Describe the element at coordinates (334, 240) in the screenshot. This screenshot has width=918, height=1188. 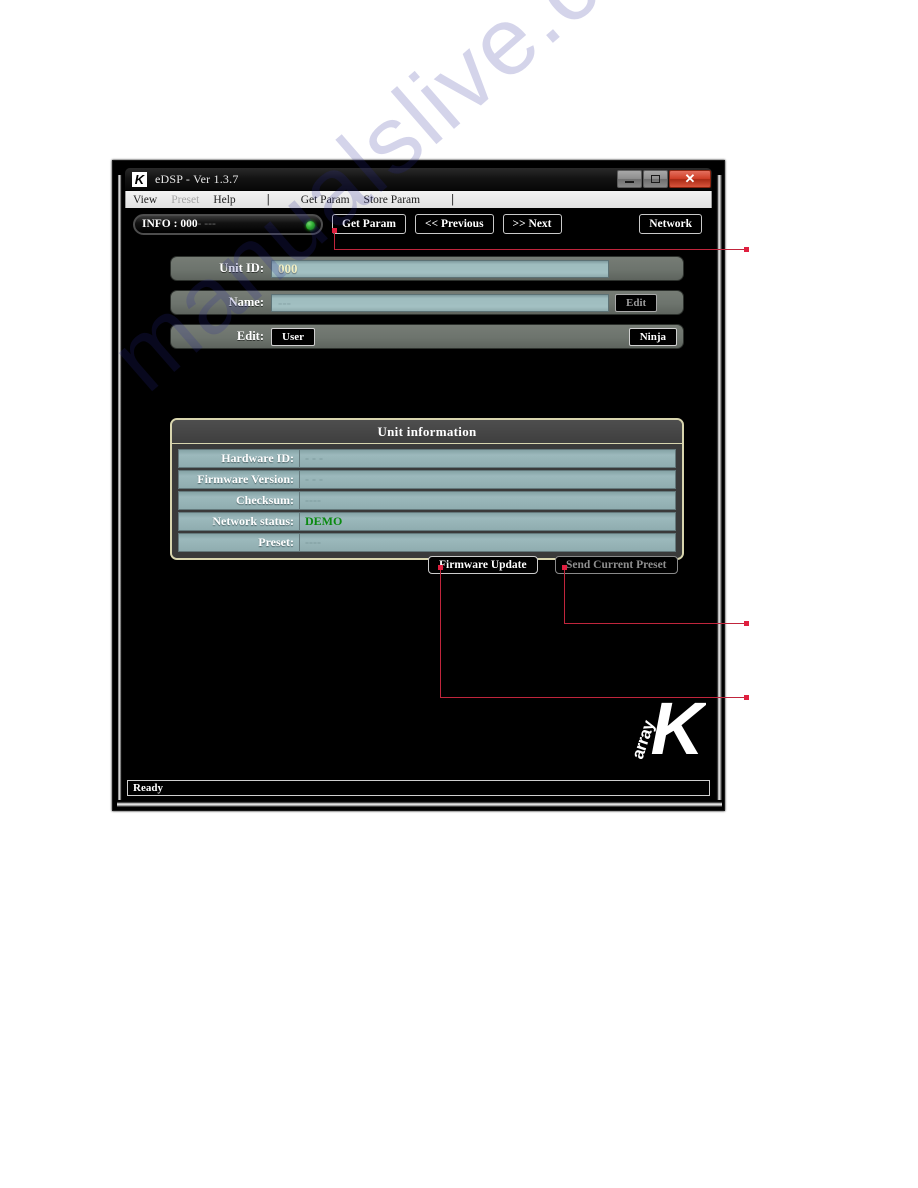
I see `callout-1-vertical` at that location.